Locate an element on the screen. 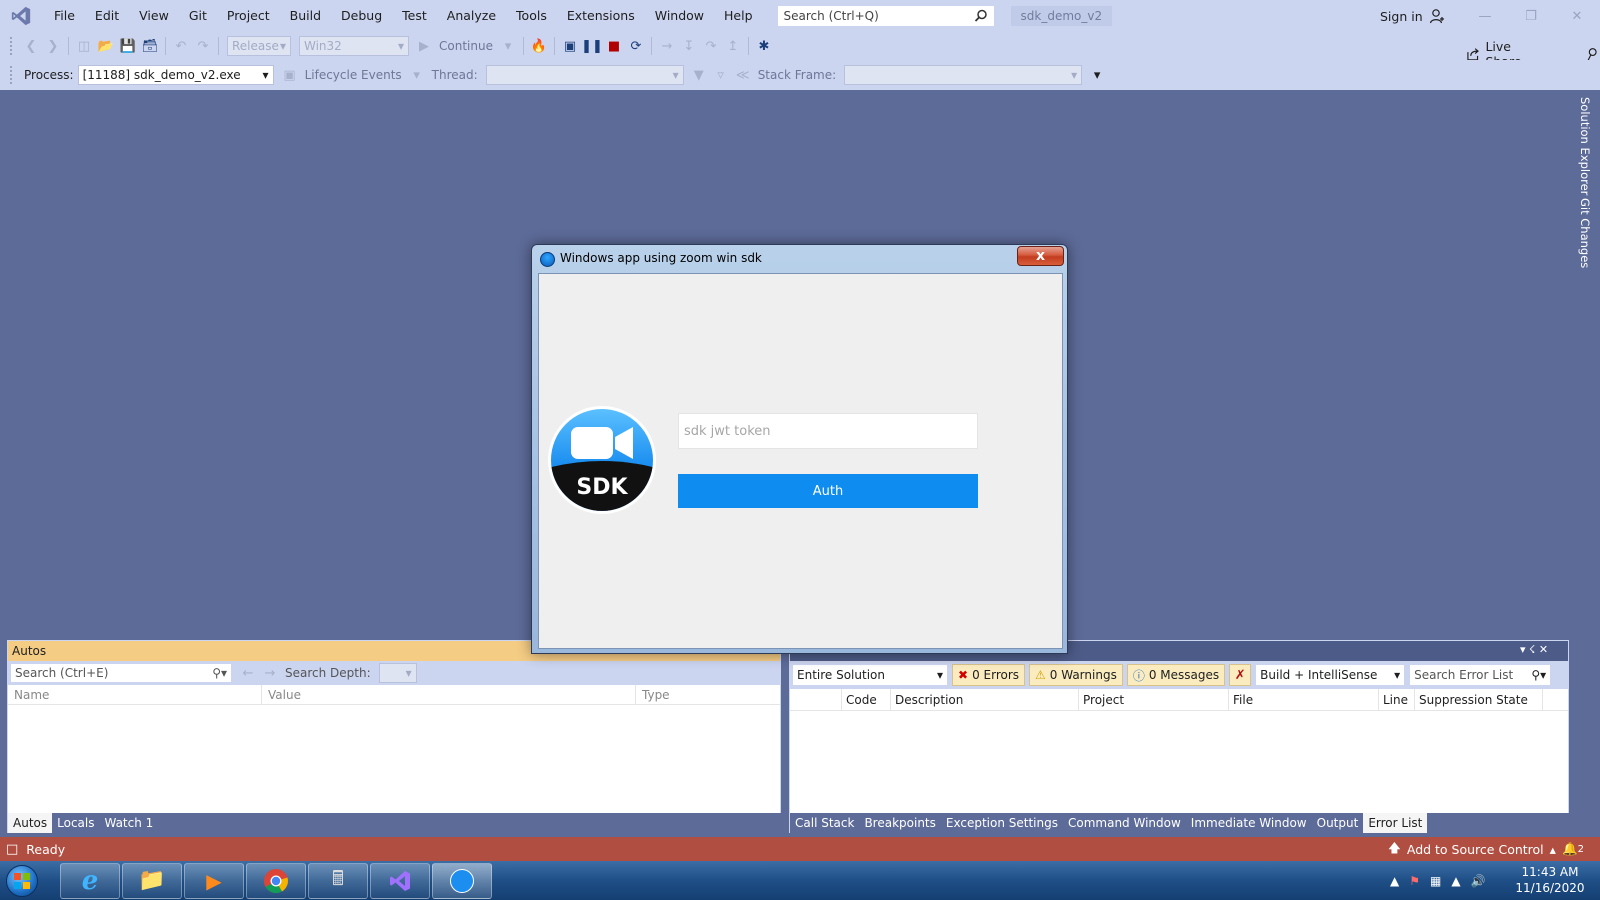  restore-button: ❐ is located at coordinates (1531, 16).